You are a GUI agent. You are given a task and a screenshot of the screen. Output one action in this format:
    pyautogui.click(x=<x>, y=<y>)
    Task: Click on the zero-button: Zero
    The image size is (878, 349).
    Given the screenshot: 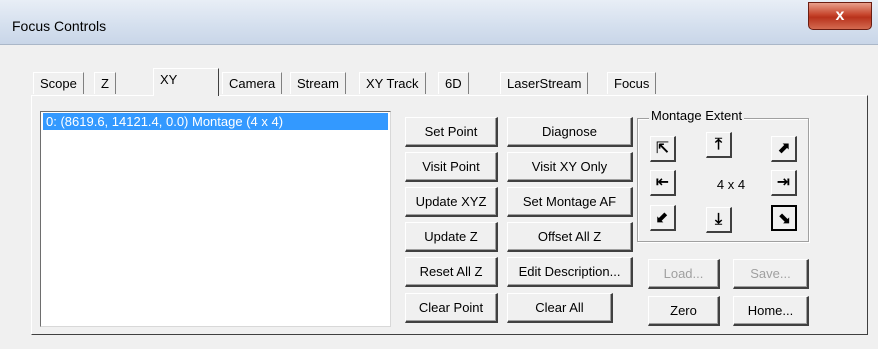 What is the action you would take?
    pyautogui.click(x=684, y=311)
    